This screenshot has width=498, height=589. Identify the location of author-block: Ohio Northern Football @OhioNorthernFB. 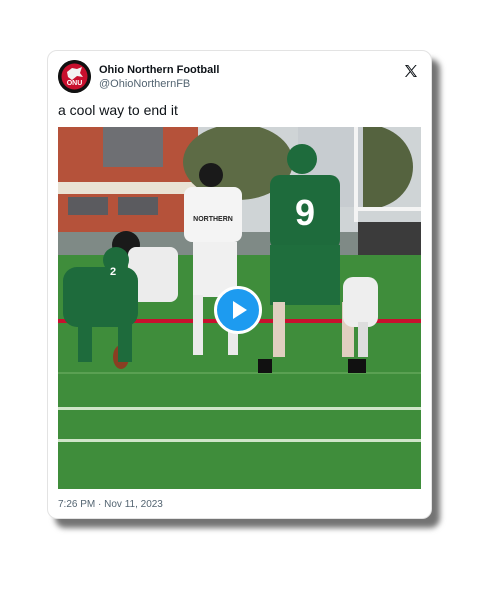
(159, 77).